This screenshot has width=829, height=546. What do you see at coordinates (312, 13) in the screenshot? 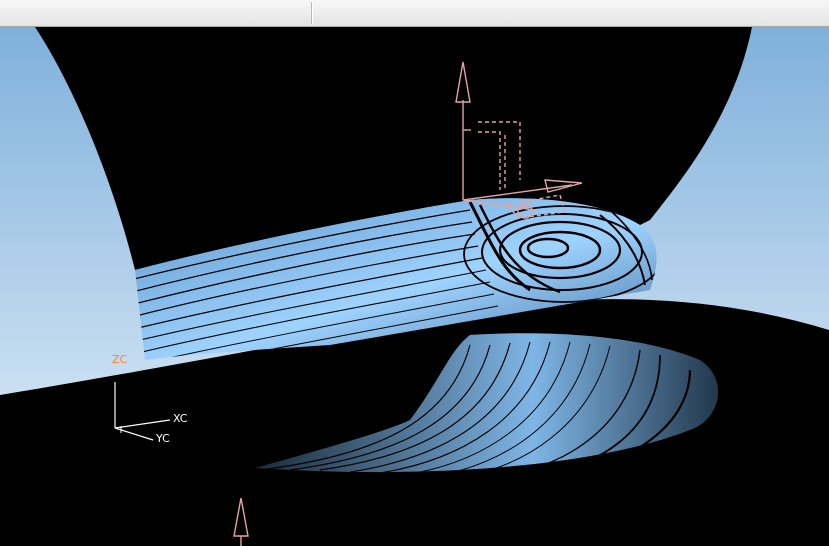
I see `toolbar-separator` at bounding box center [312, 13].